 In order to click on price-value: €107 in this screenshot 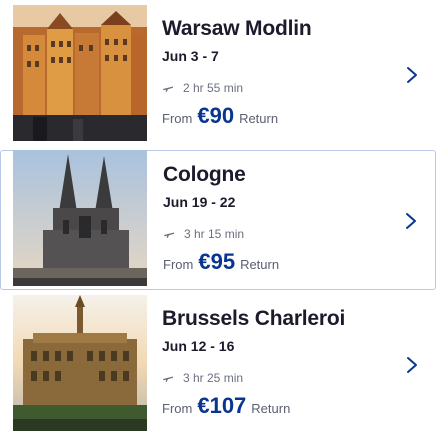, I will do `click(222, 405)`.